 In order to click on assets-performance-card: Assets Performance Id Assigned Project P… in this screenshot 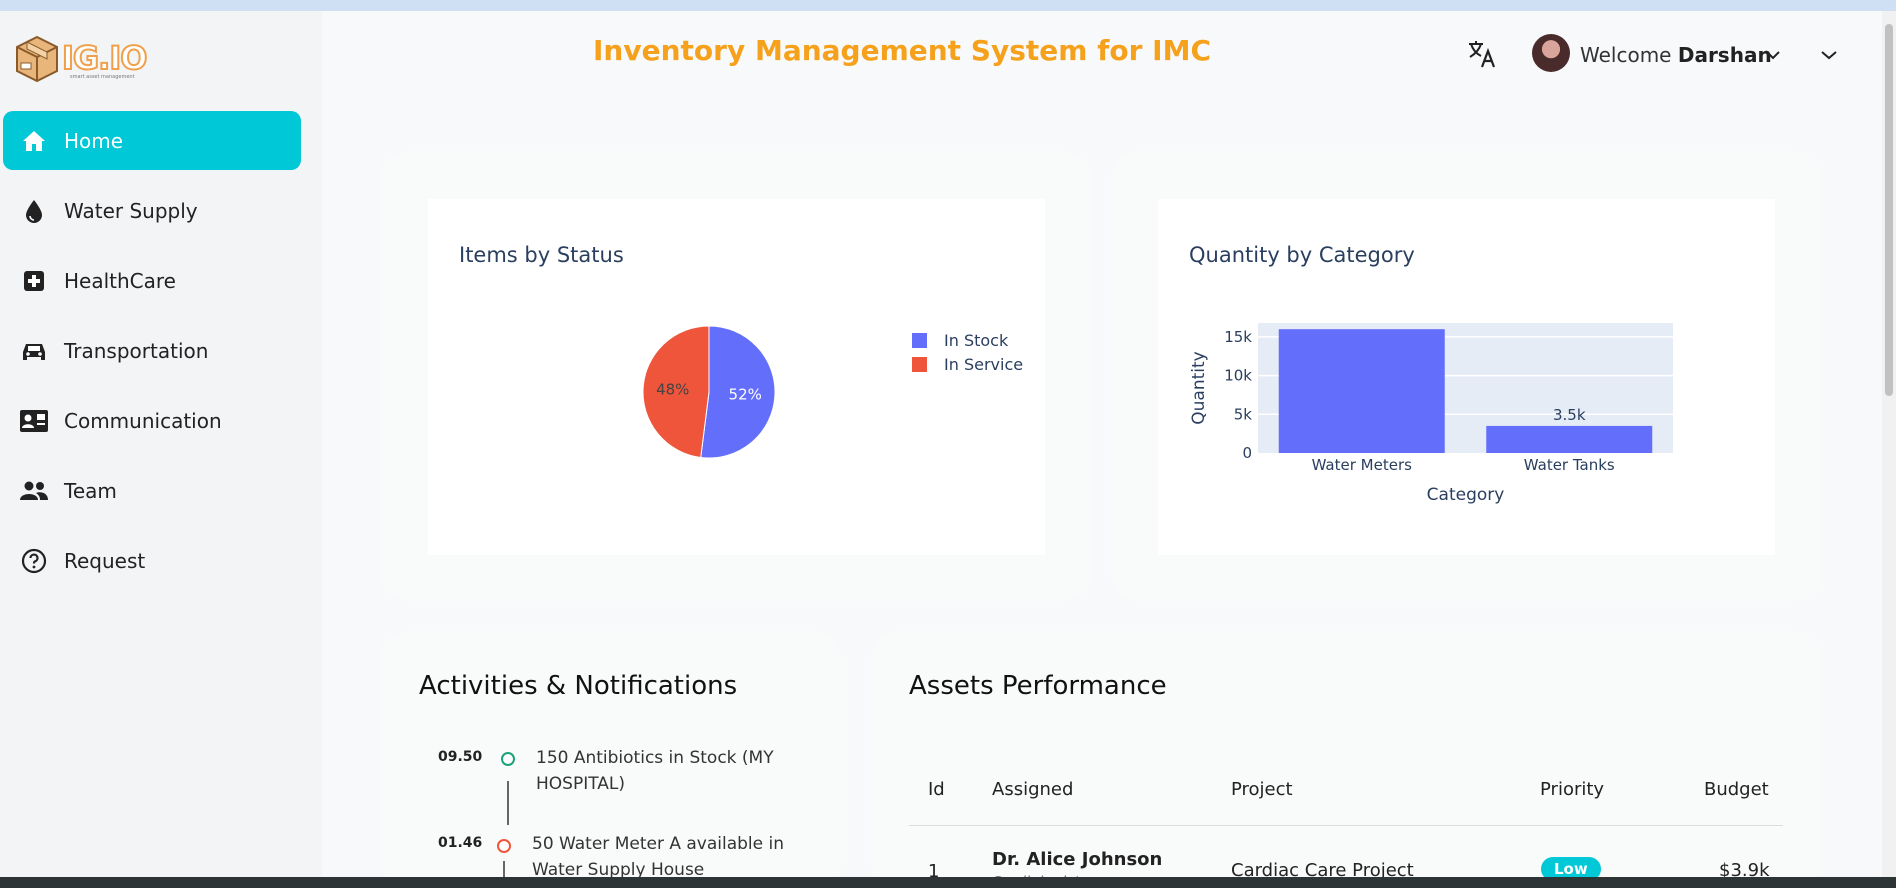, I will do `click(1346, 759)`.